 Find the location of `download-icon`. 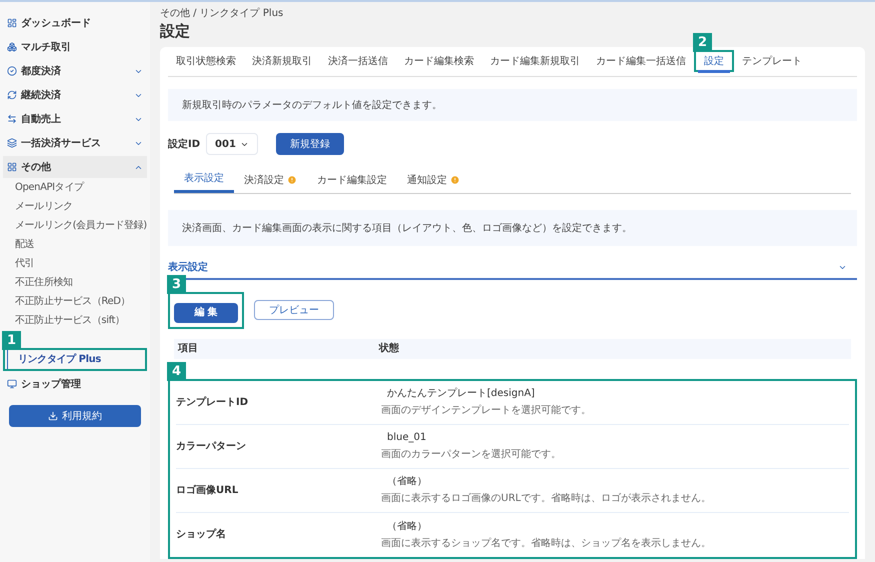

download-icon is located at coordinates (53, 416).